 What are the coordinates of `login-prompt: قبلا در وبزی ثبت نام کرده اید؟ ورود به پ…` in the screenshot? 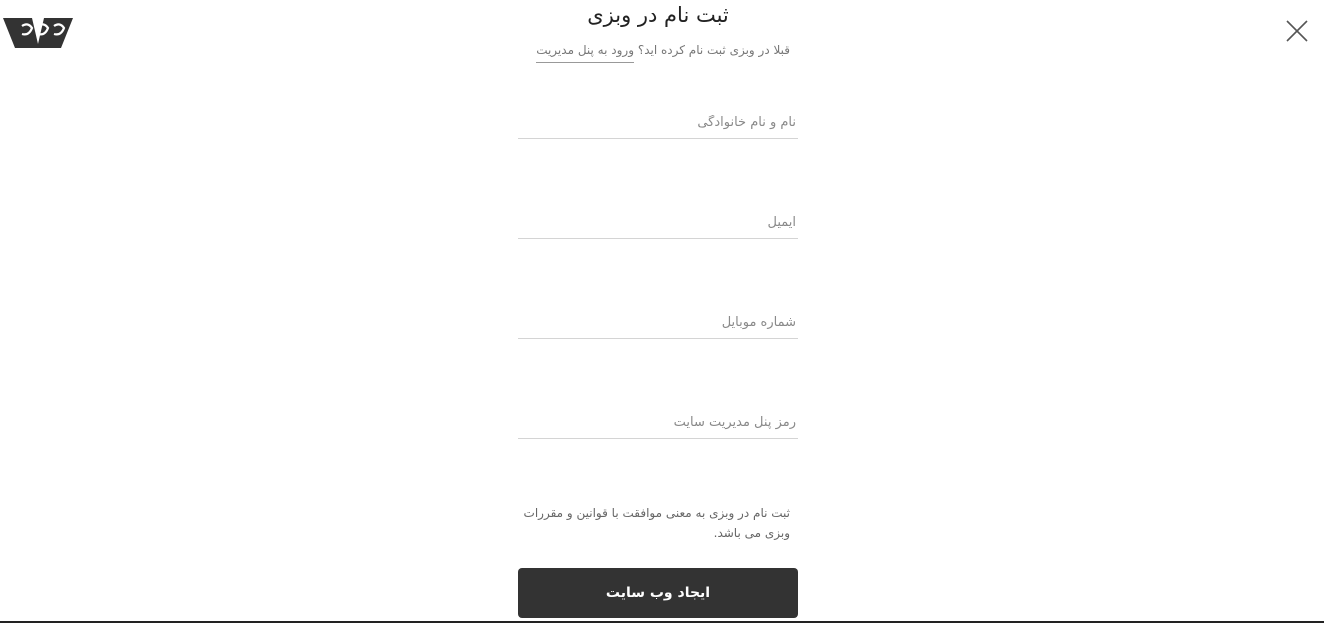 It's located at (663, 51).